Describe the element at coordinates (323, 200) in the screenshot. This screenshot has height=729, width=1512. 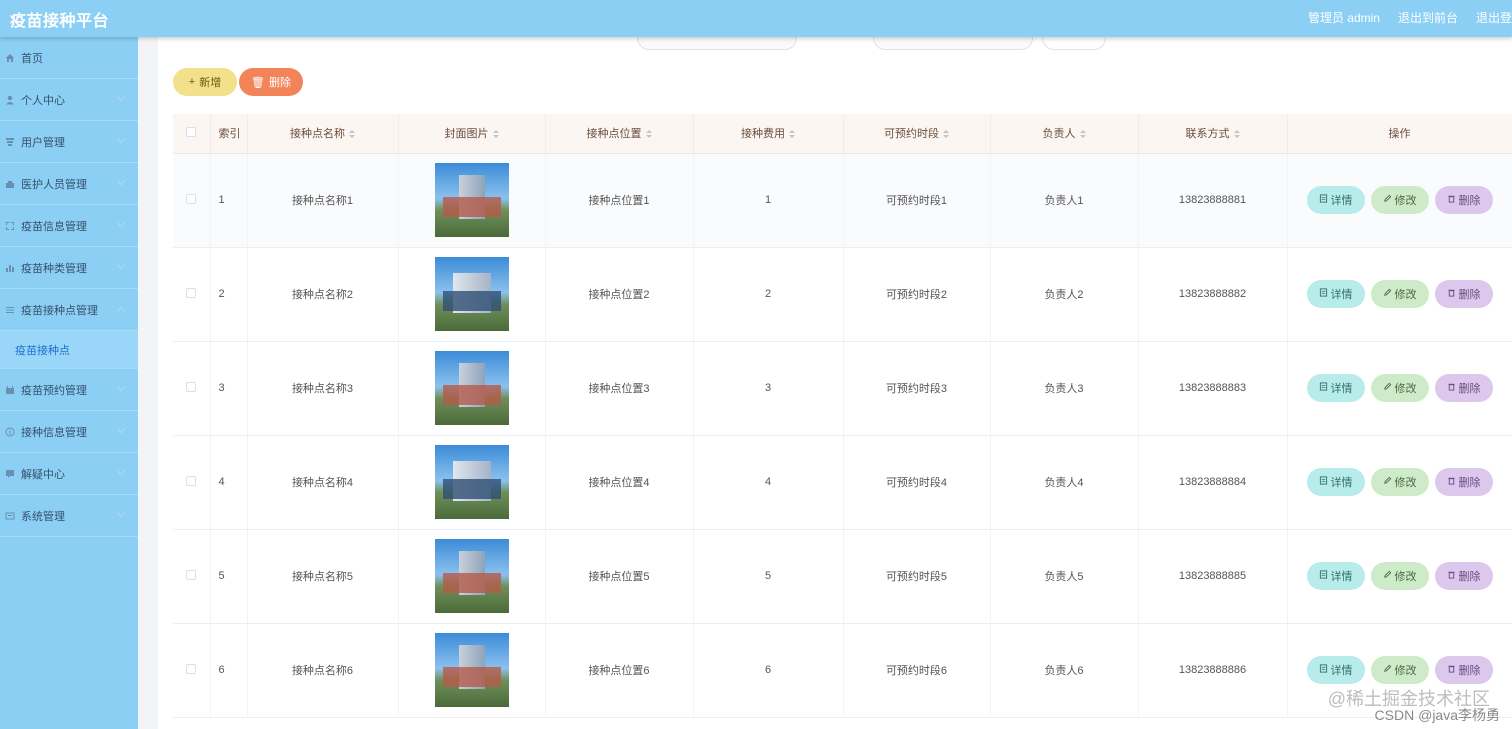
I see `cell-name: 接种点名称1` at that location.